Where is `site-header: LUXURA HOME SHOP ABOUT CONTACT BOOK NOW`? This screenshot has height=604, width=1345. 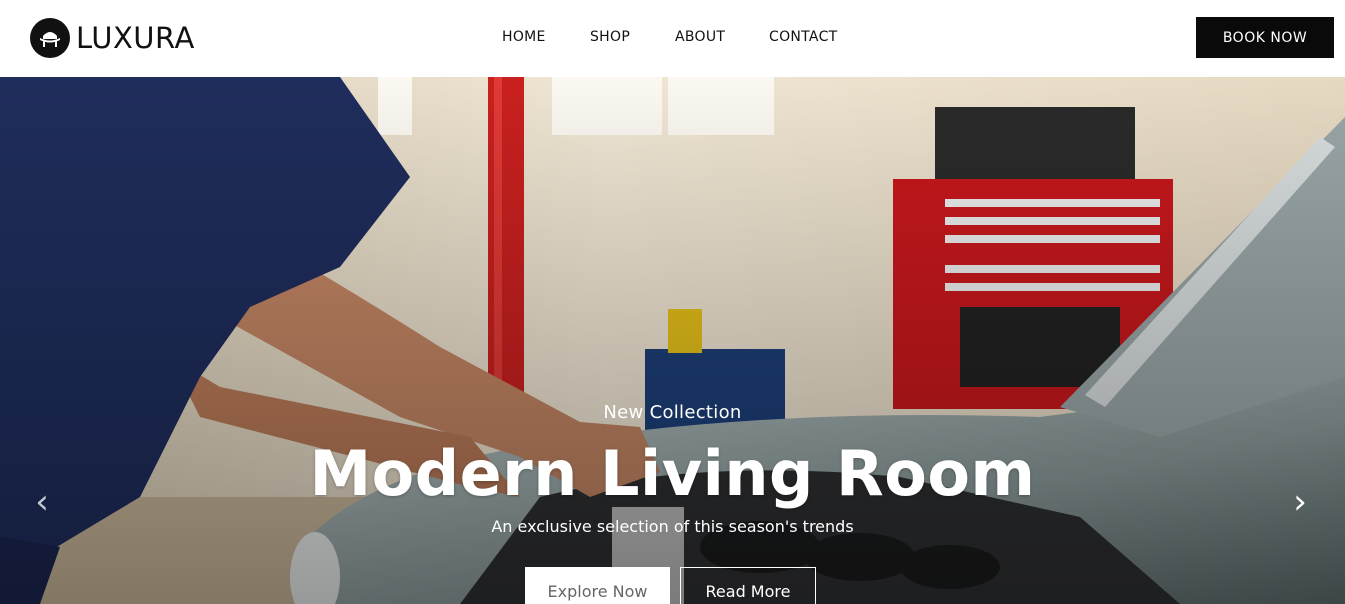 site-header: LUXURA HOME SHOP ABOUT CONTACT BOOK NOW is located at coordinates (672, 38).